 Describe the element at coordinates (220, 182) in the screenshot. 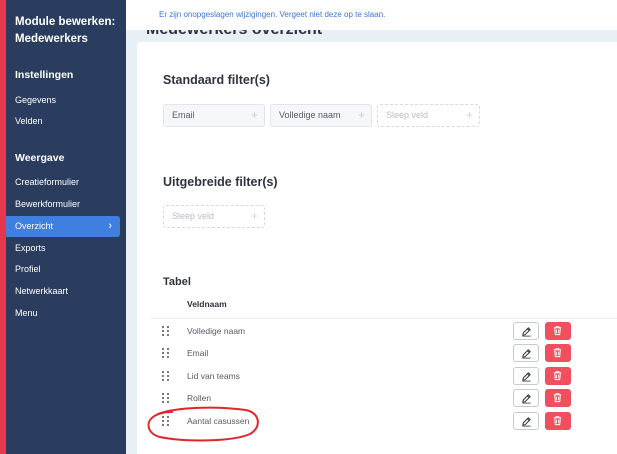

I see `advanced-filters-heading: Uitgebreide filter(s)` at that location.